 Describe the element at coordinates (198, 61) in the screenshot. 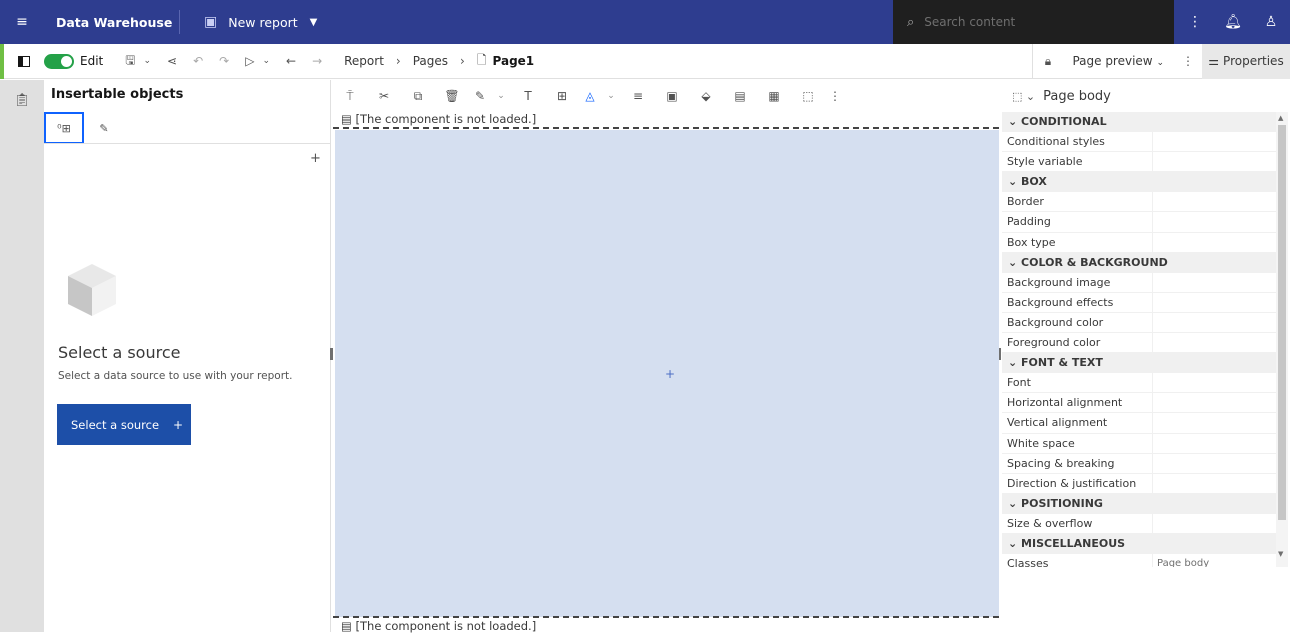

I see `undo-icon: ↶` at that location.